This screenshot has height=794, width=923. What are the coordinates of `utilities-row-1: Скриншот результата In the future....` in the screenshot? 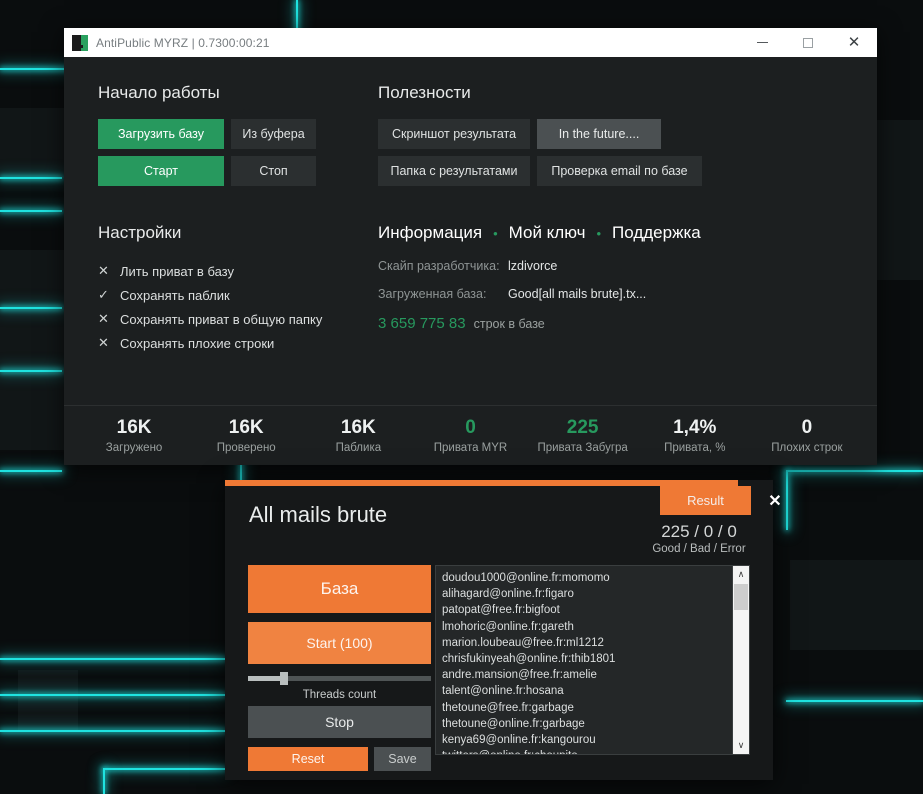 It's located at (610, 134).